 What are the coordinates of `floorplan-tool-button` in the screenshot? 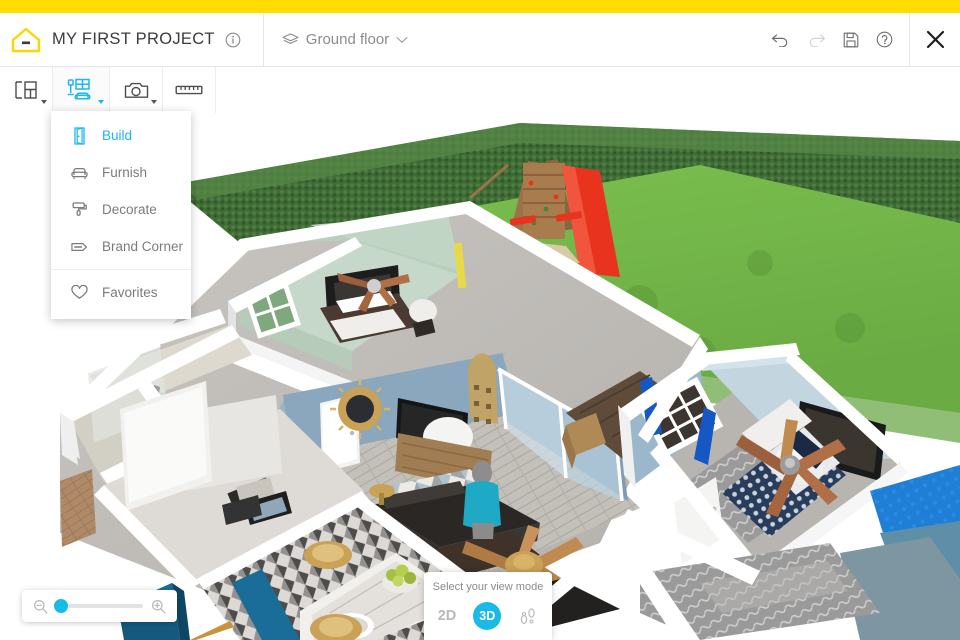 It's located at (26, 90).